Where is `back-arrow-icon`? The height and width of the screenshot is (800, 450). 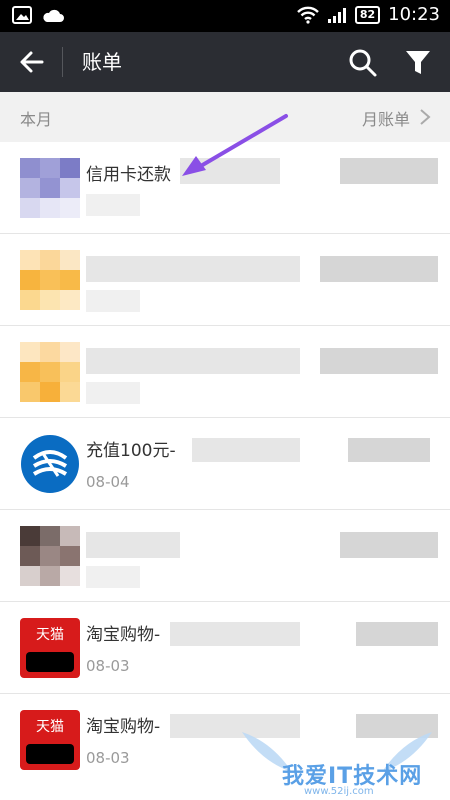
back-arrow-icon is located at coordinates (32, 62).